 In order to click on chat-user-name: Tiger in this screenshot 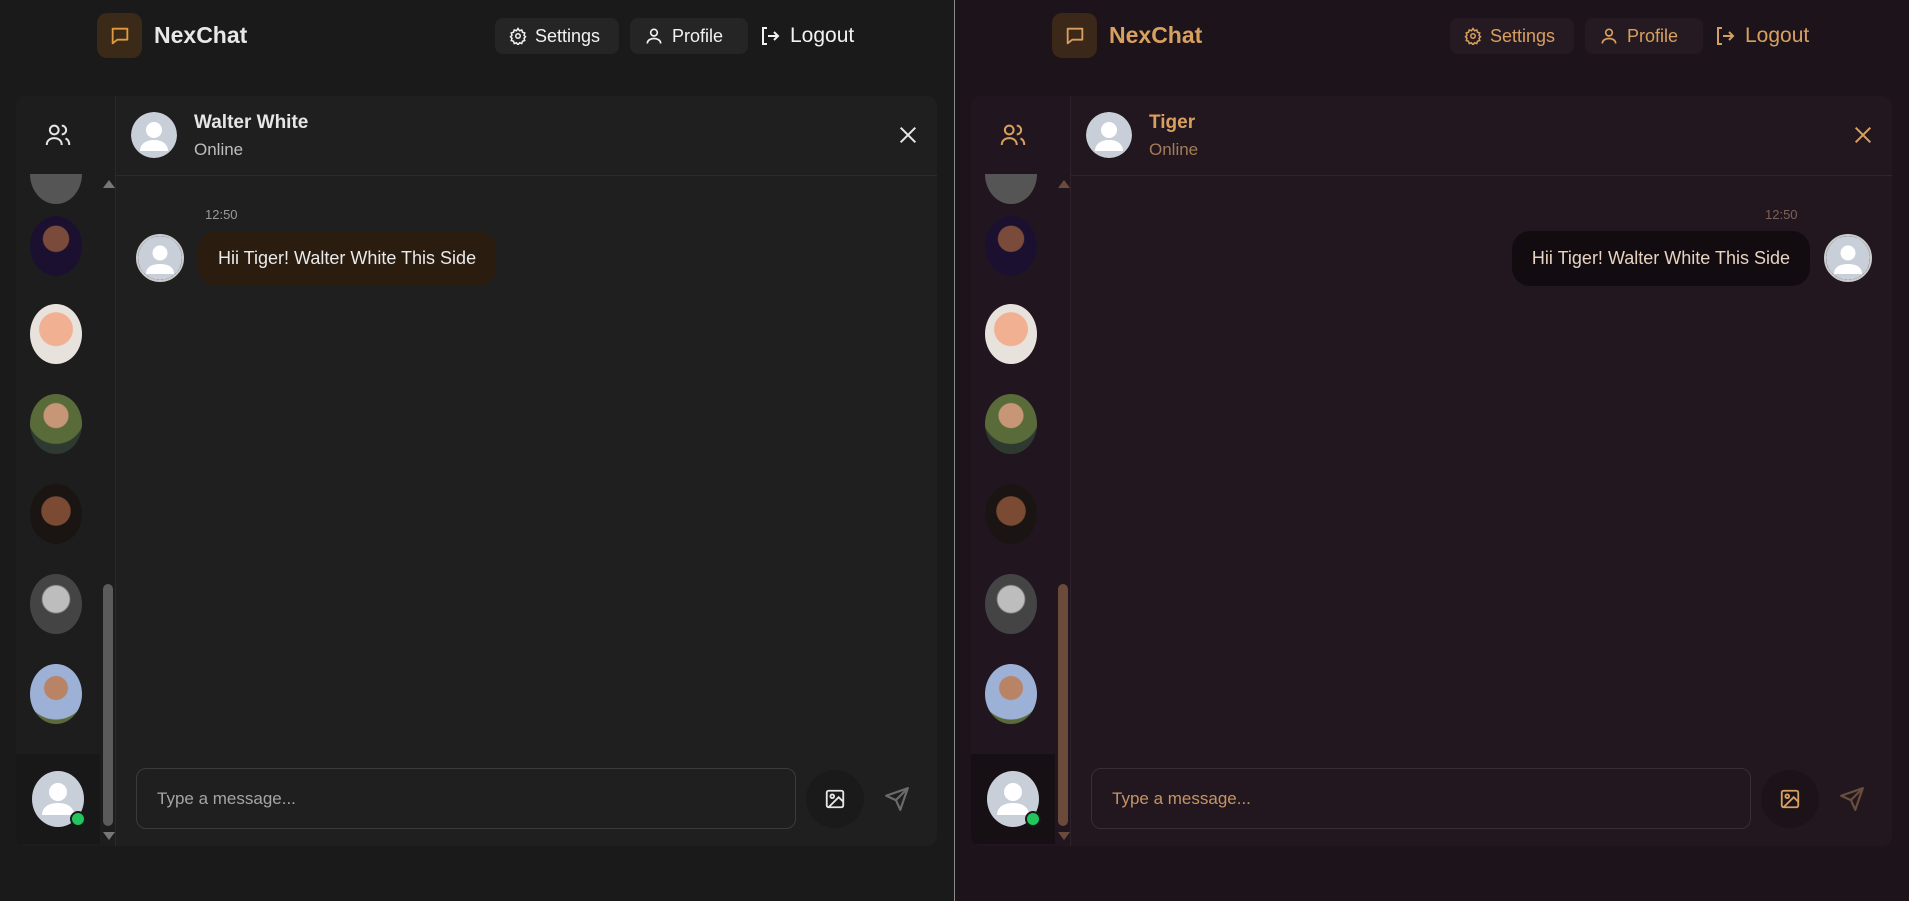, I will do `click(1172, 122)`.